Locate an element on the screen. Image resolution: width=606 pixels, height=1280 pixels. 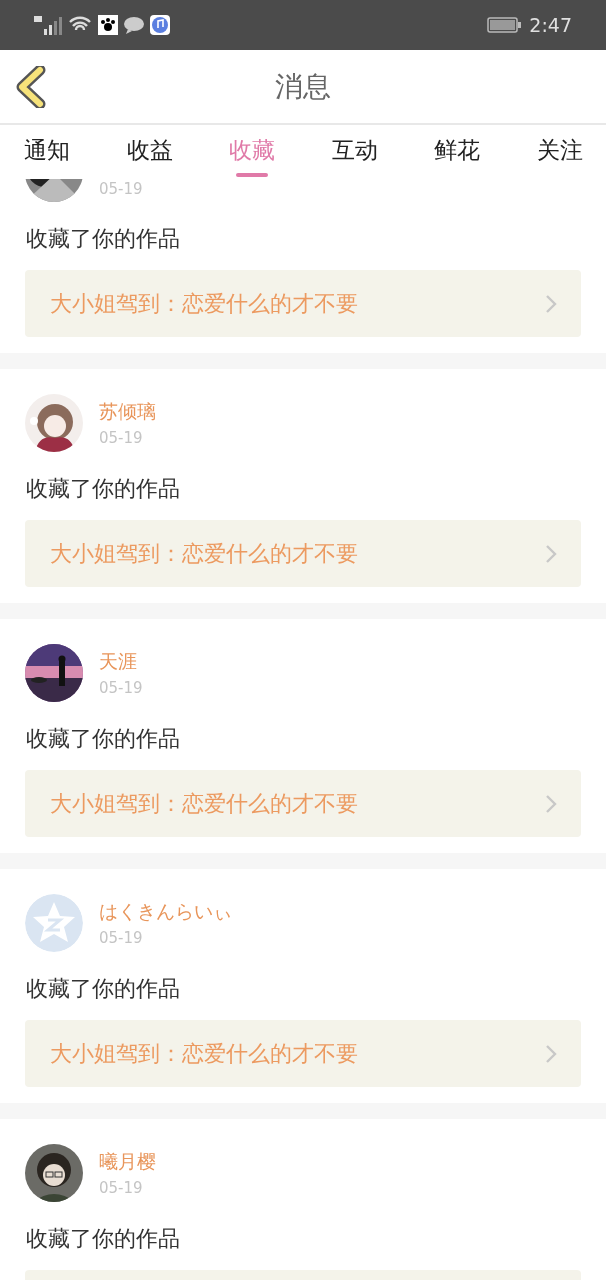
avatar-icon is located at coordinates (54, 923).